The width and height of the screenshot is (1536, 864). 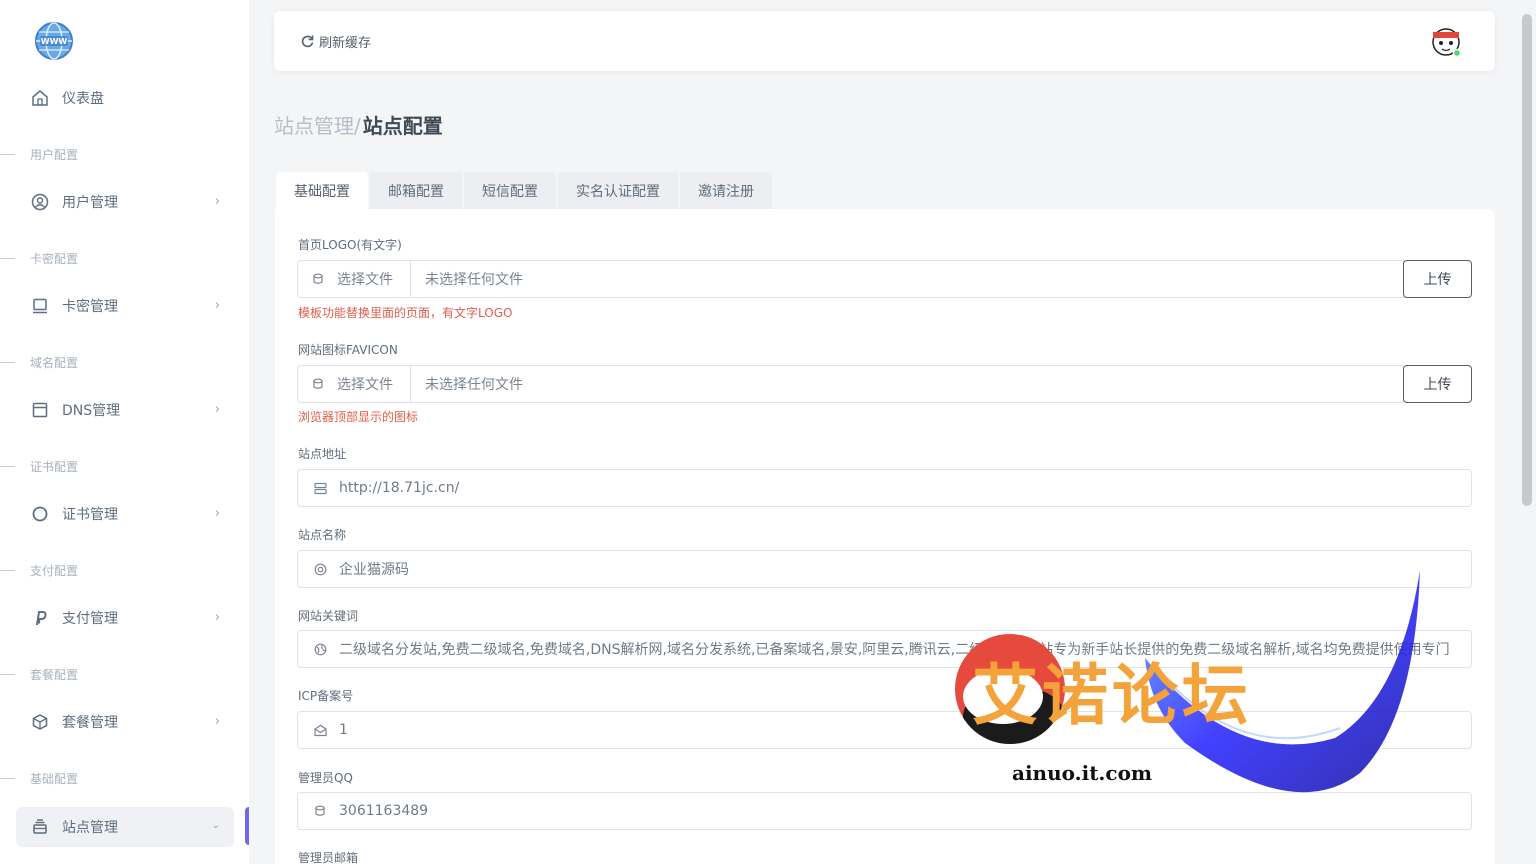 What do you see at coordinates (125, 98) in the screenshot?
I see `sidebar-item-dashboard: 仪表盘` at bounding box center [125, 98].